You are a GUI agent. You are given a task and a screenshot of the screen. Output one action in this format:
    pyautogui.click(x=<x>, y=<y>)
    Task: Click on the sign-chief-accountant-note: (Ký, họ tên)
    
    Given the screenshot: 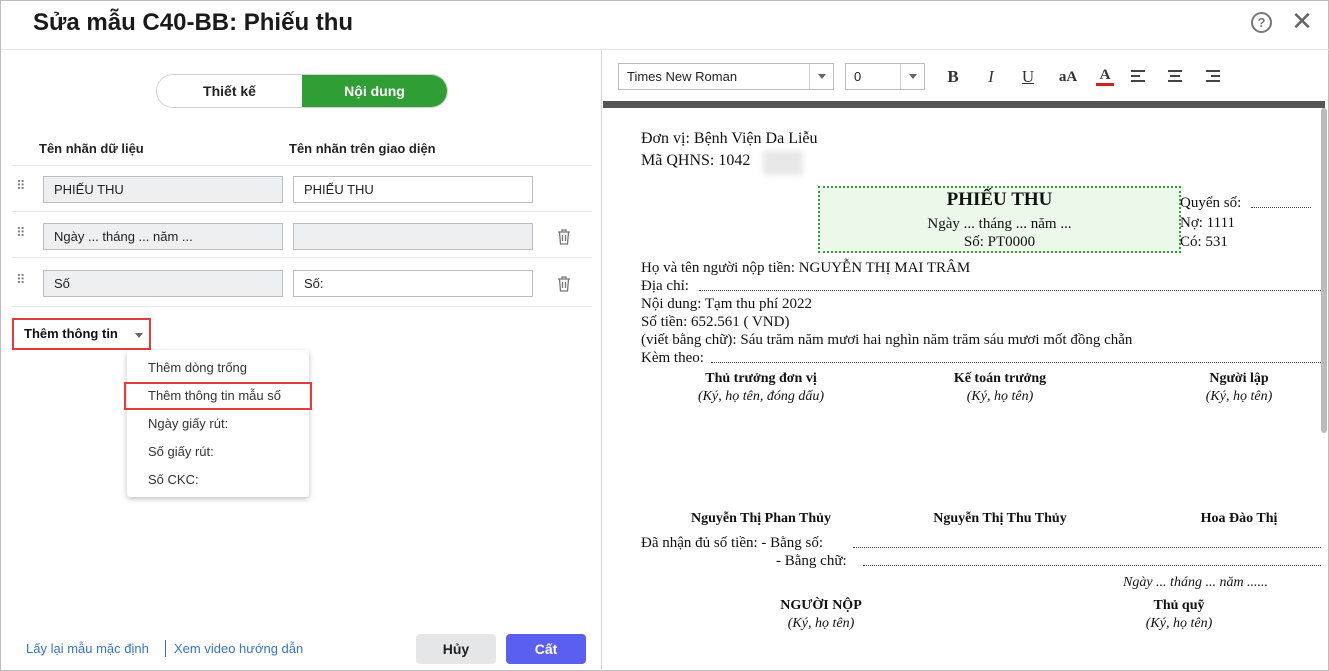 What is the action you would take?
    pyautogui.click(x=1000, y=396)
    